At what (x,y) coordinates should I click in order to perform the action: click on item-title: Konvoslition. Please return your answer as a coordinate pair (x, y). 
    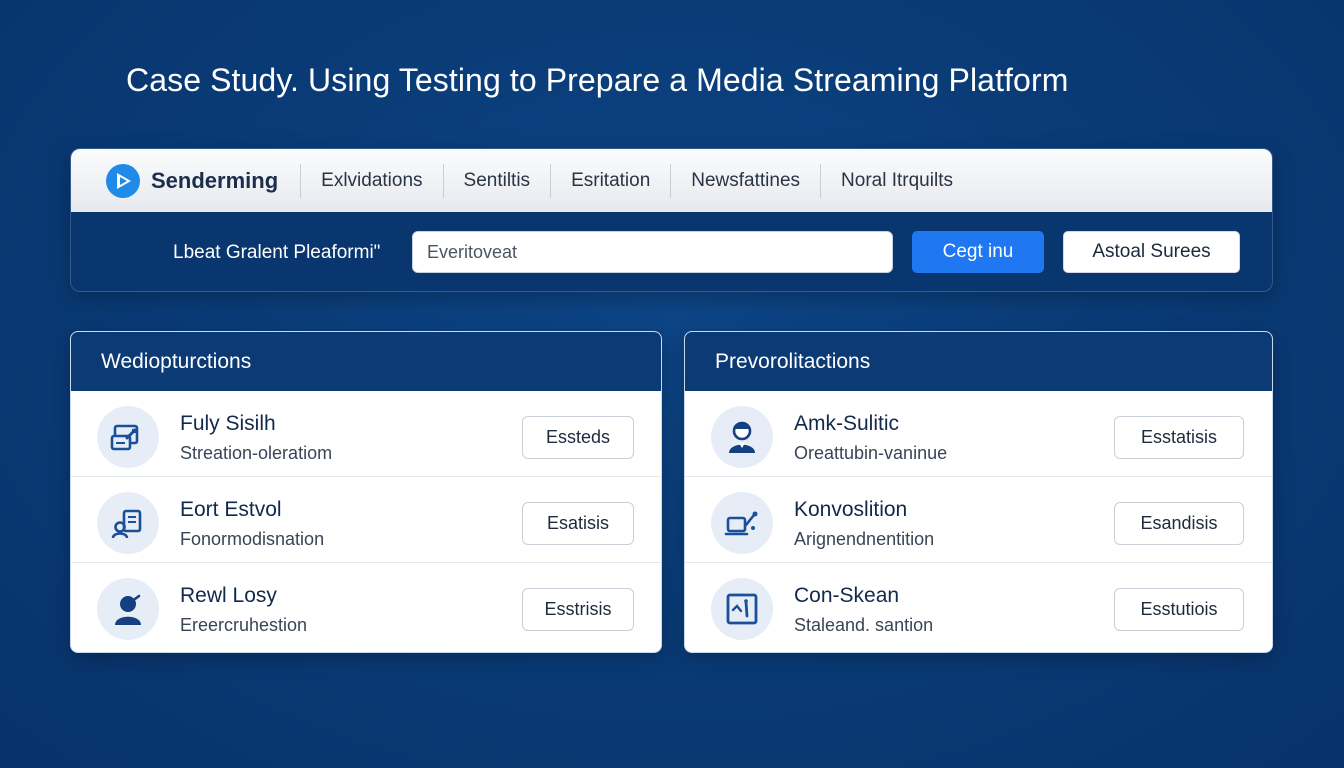
    Looking at the image, I should click on (851, 509).